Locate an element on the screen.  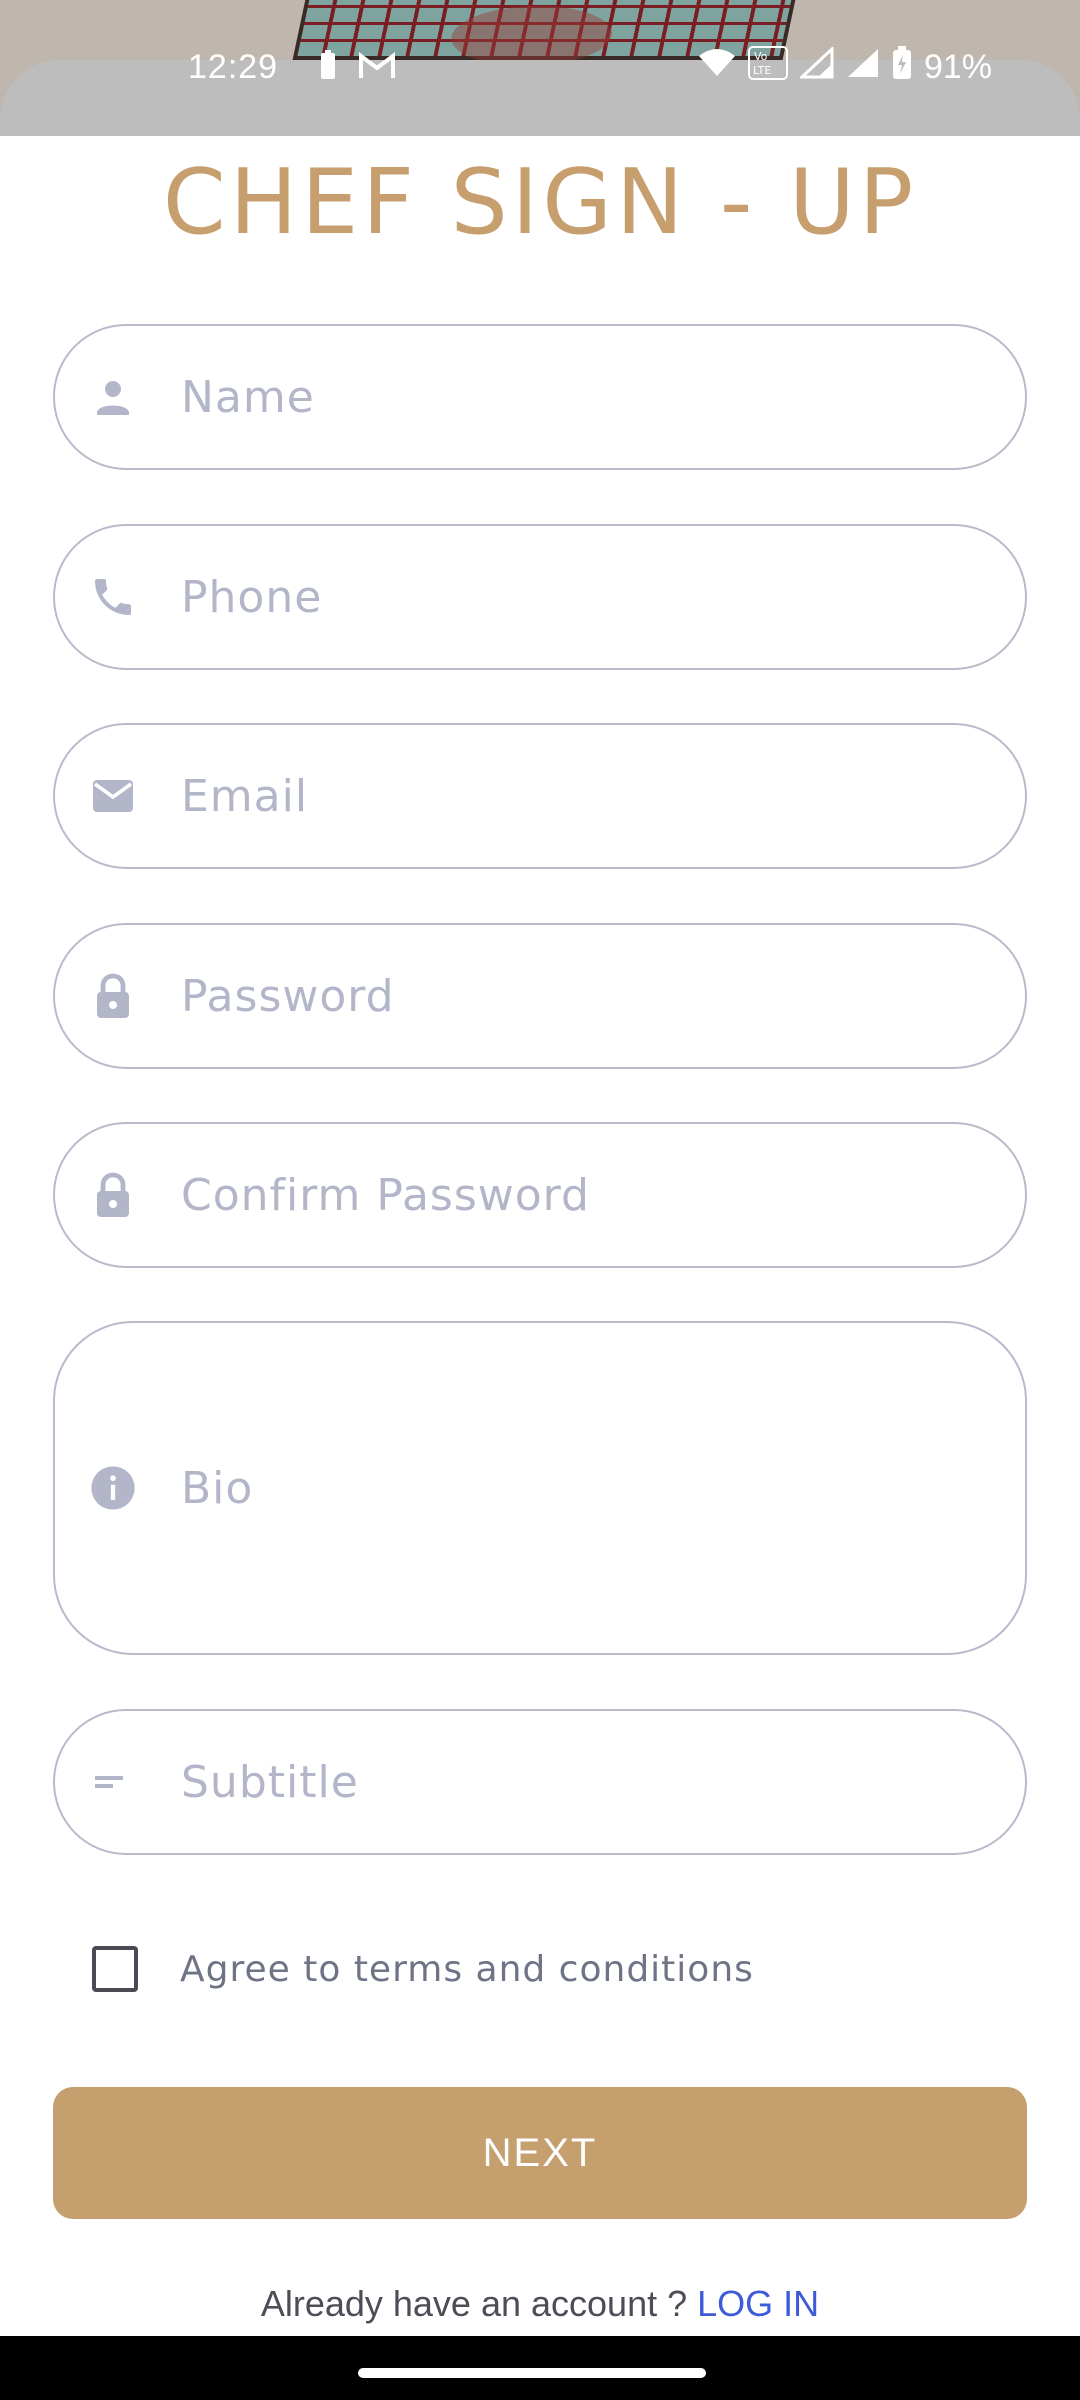
phone-field is located at coordinates (540, 597).